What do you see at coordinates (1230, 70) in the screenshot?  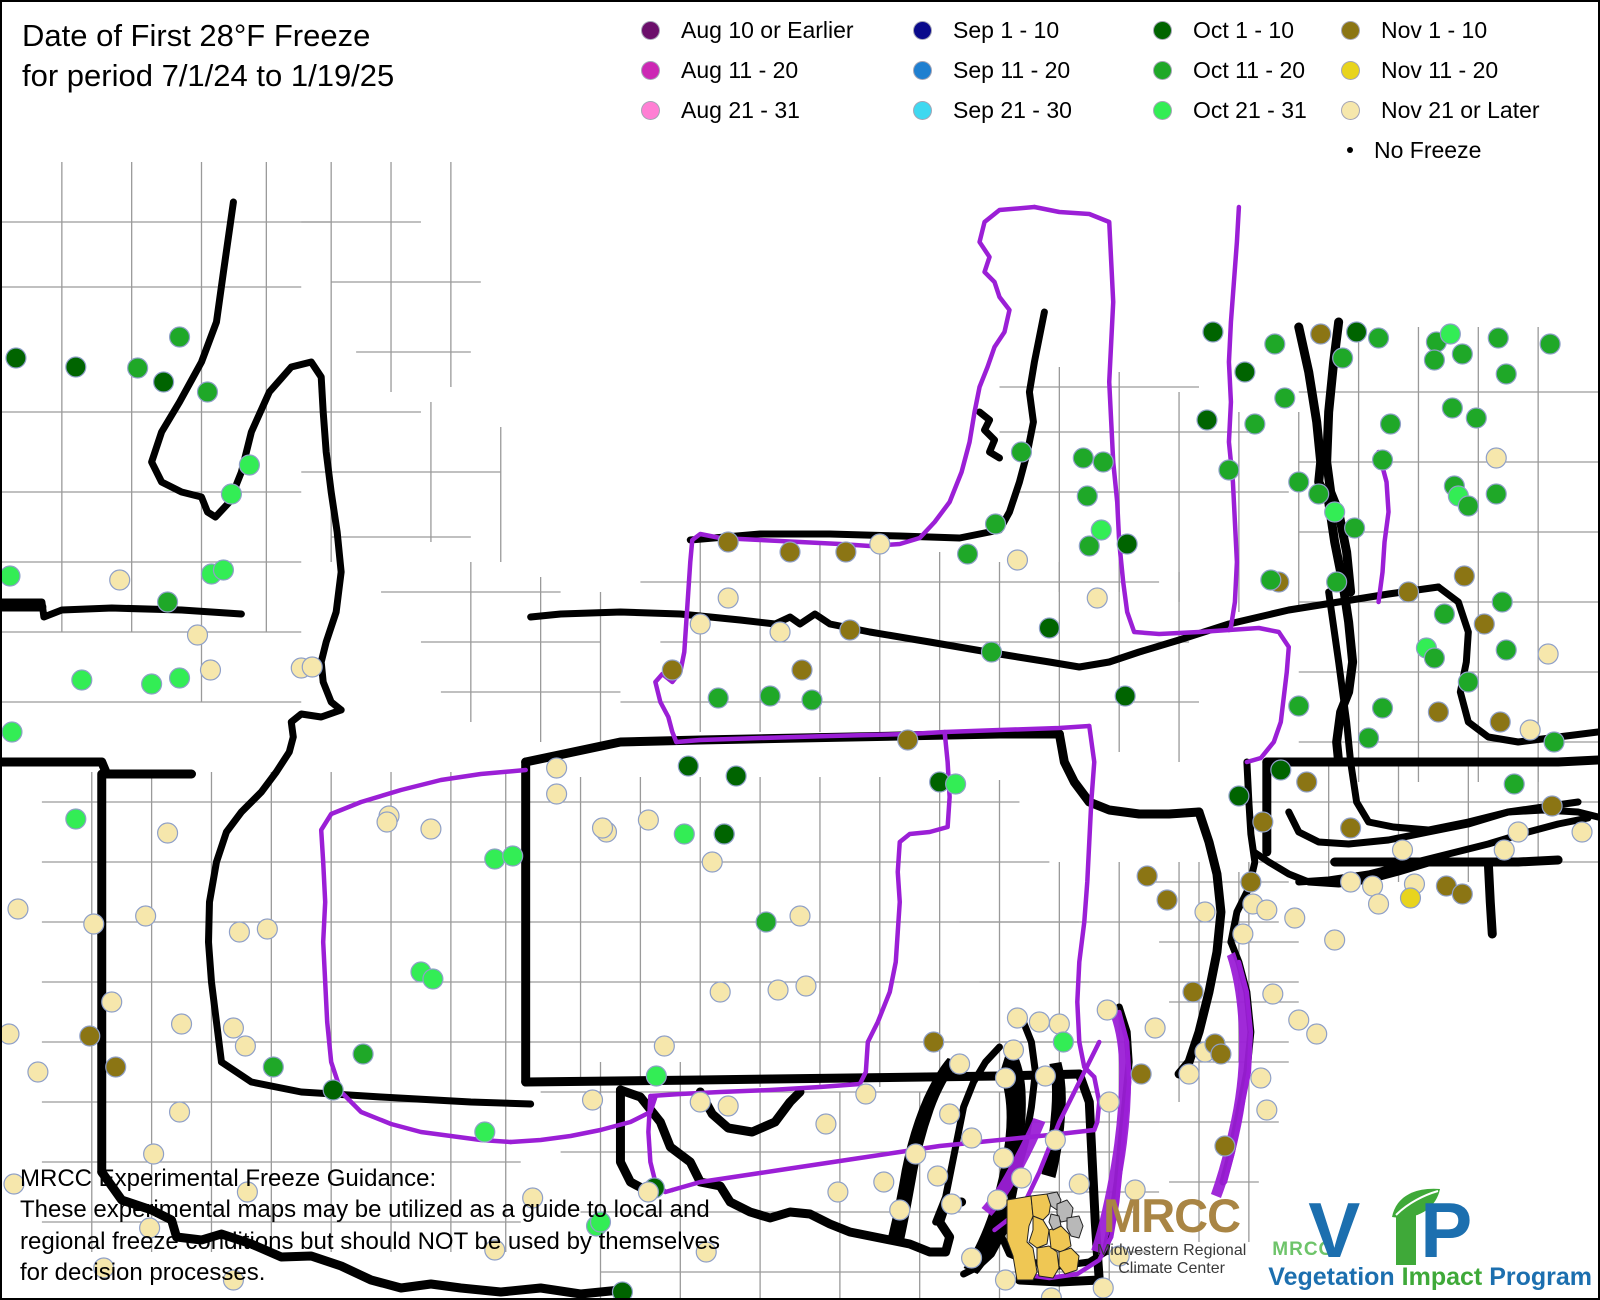 I see `legend-item: Oct 11 - 20` at bounding box center [1230, 70].